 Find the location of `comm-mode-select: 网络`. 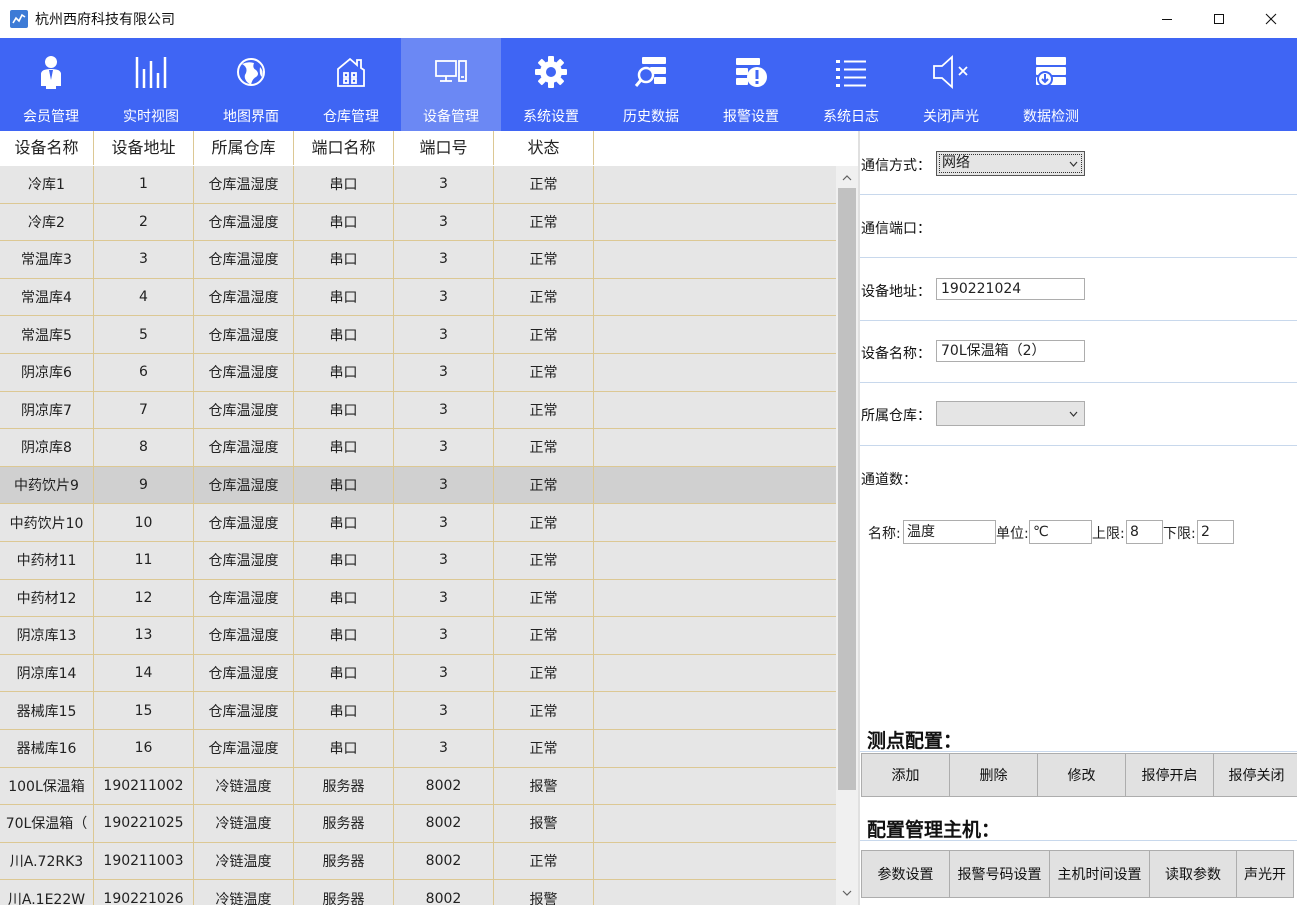

comm-mode-select: 网络 is located at coordinates (1010, 163).